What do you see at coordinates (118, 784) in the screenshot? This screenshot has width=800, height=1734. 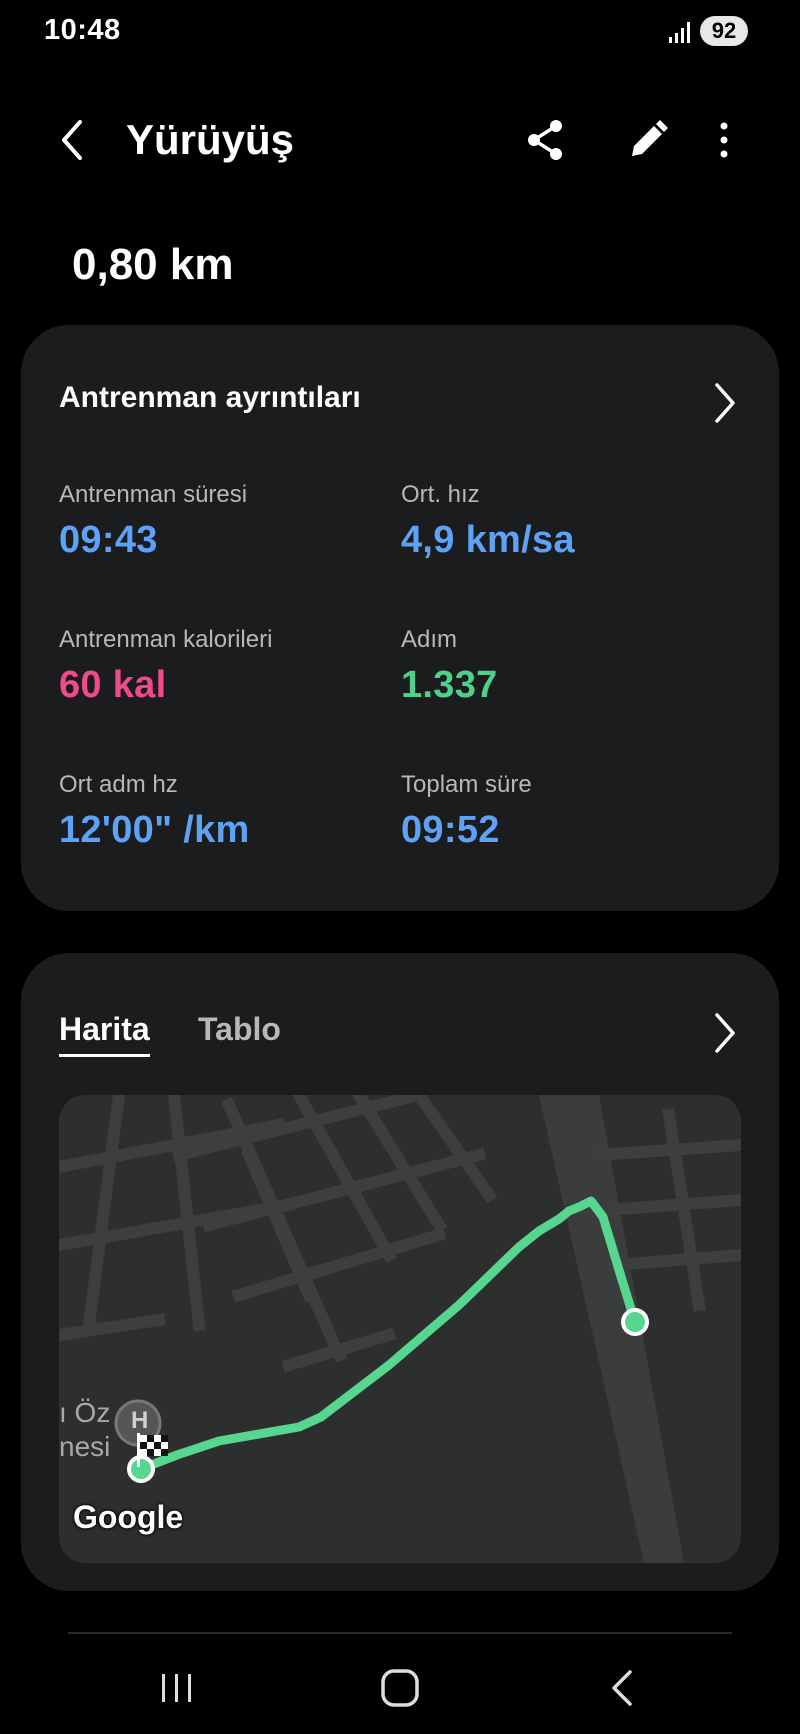 I see `stat-label: Ort adm hz` at bounding box center [118, 784].